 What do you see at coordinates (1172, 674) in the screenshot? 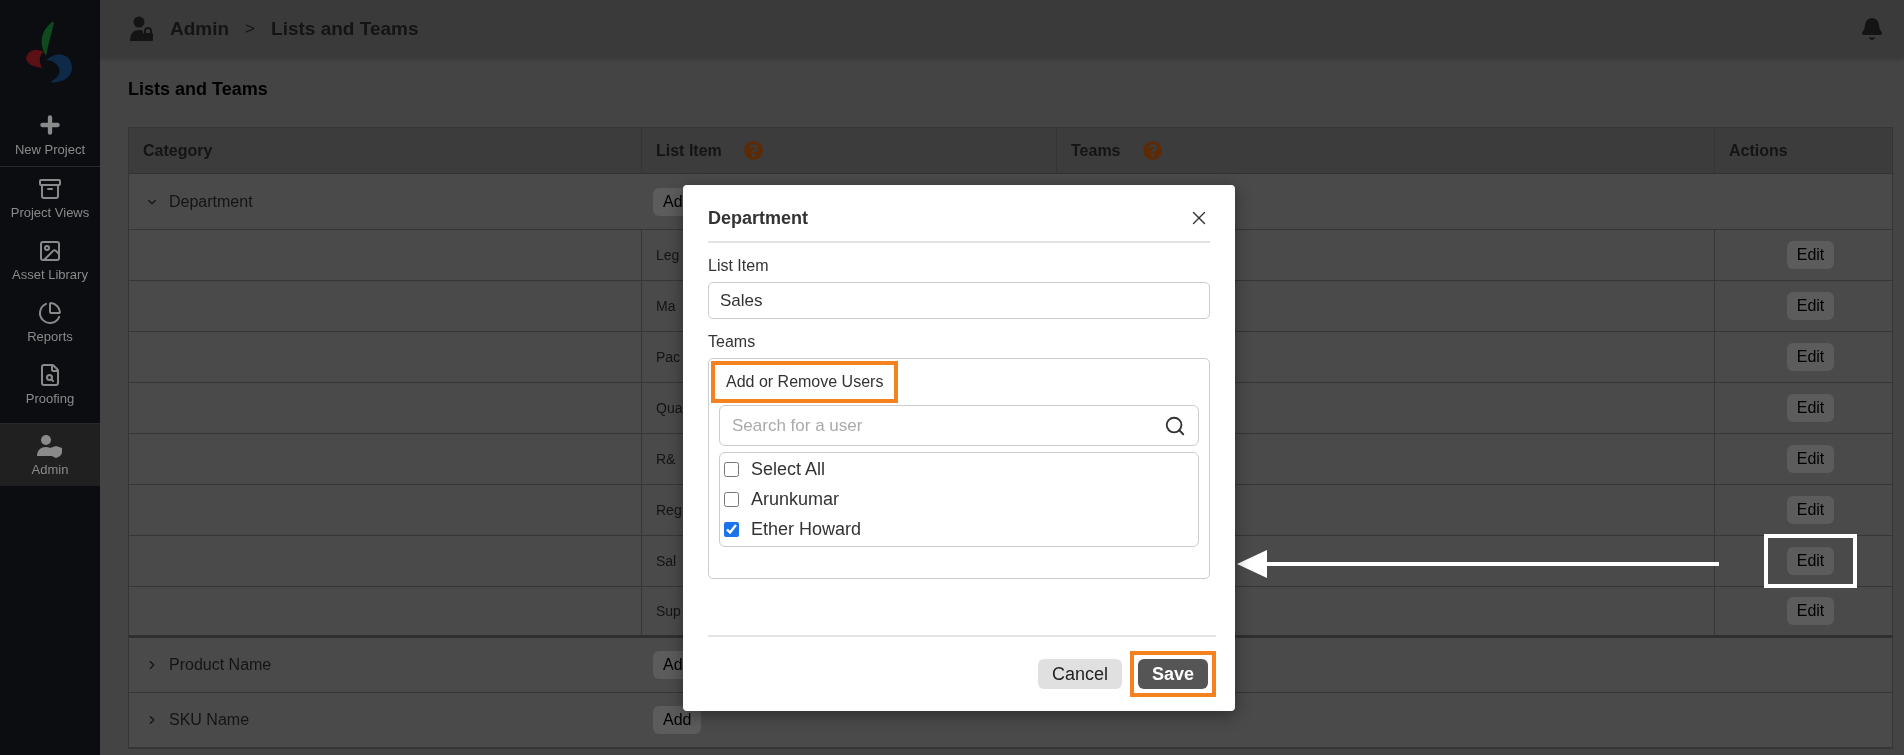
I see `save-button: Save` at bounding box center [1172, 674].